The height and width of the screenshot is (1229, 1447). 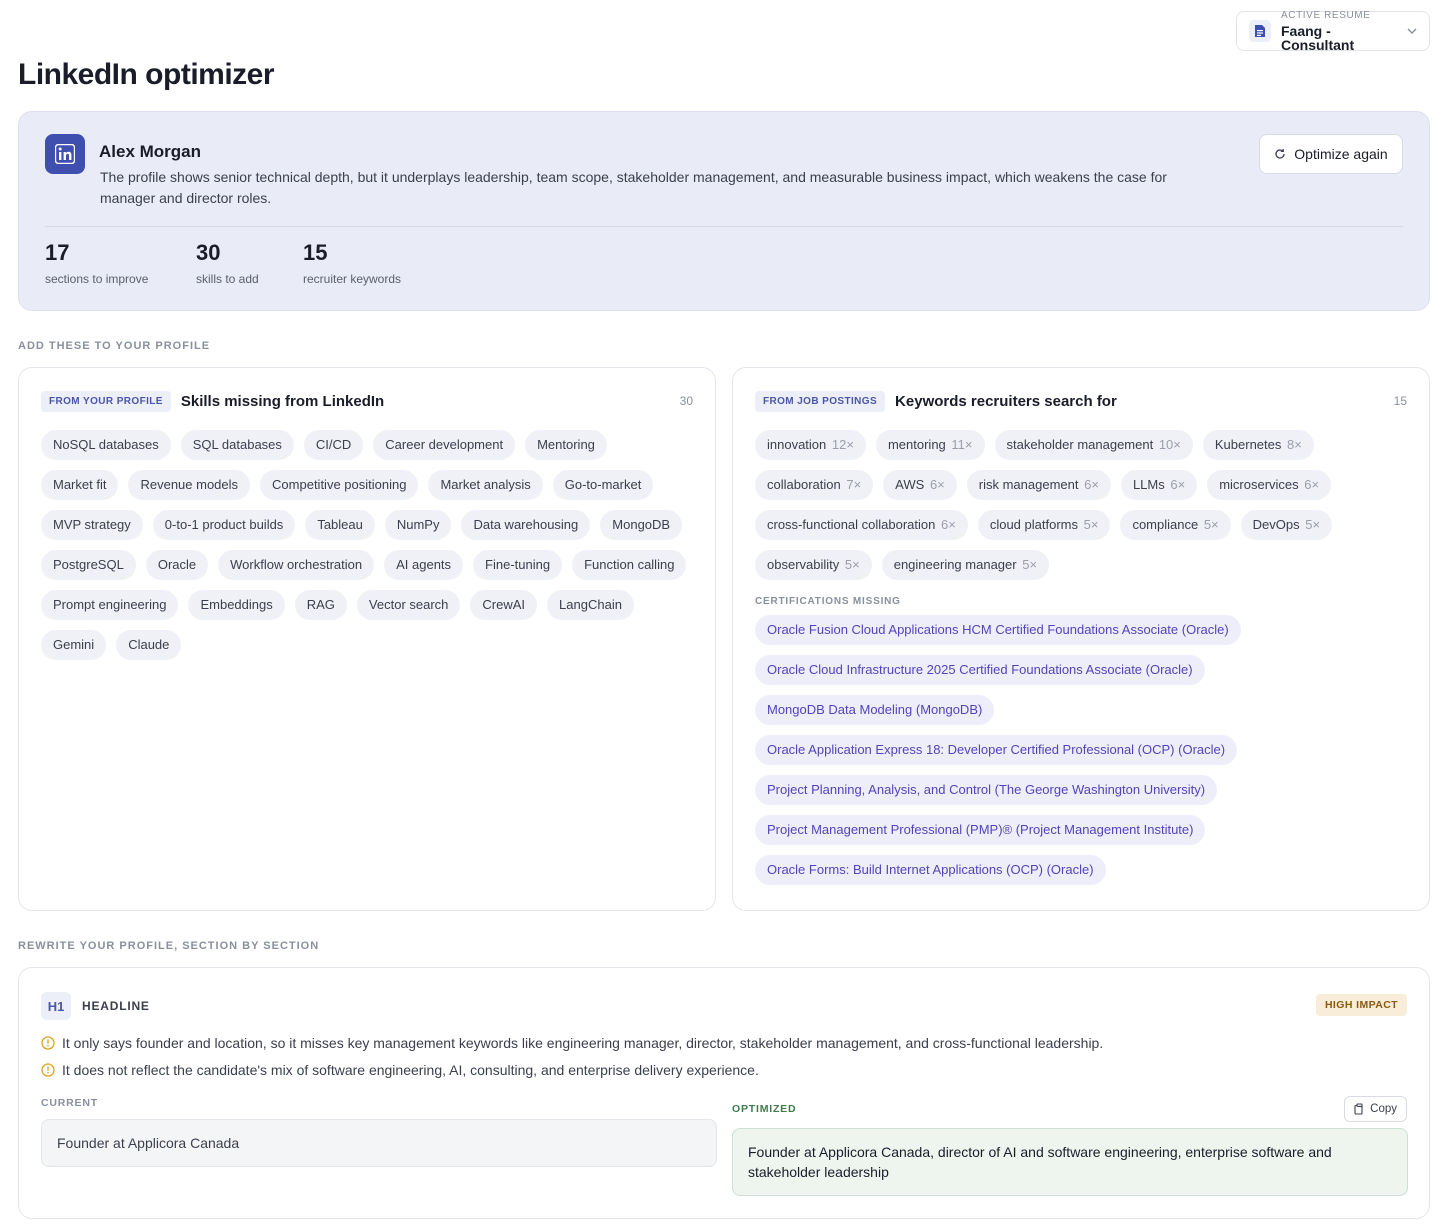 I want to click on keyword-chip: microservices 6×, so click(x=1269, y=485).